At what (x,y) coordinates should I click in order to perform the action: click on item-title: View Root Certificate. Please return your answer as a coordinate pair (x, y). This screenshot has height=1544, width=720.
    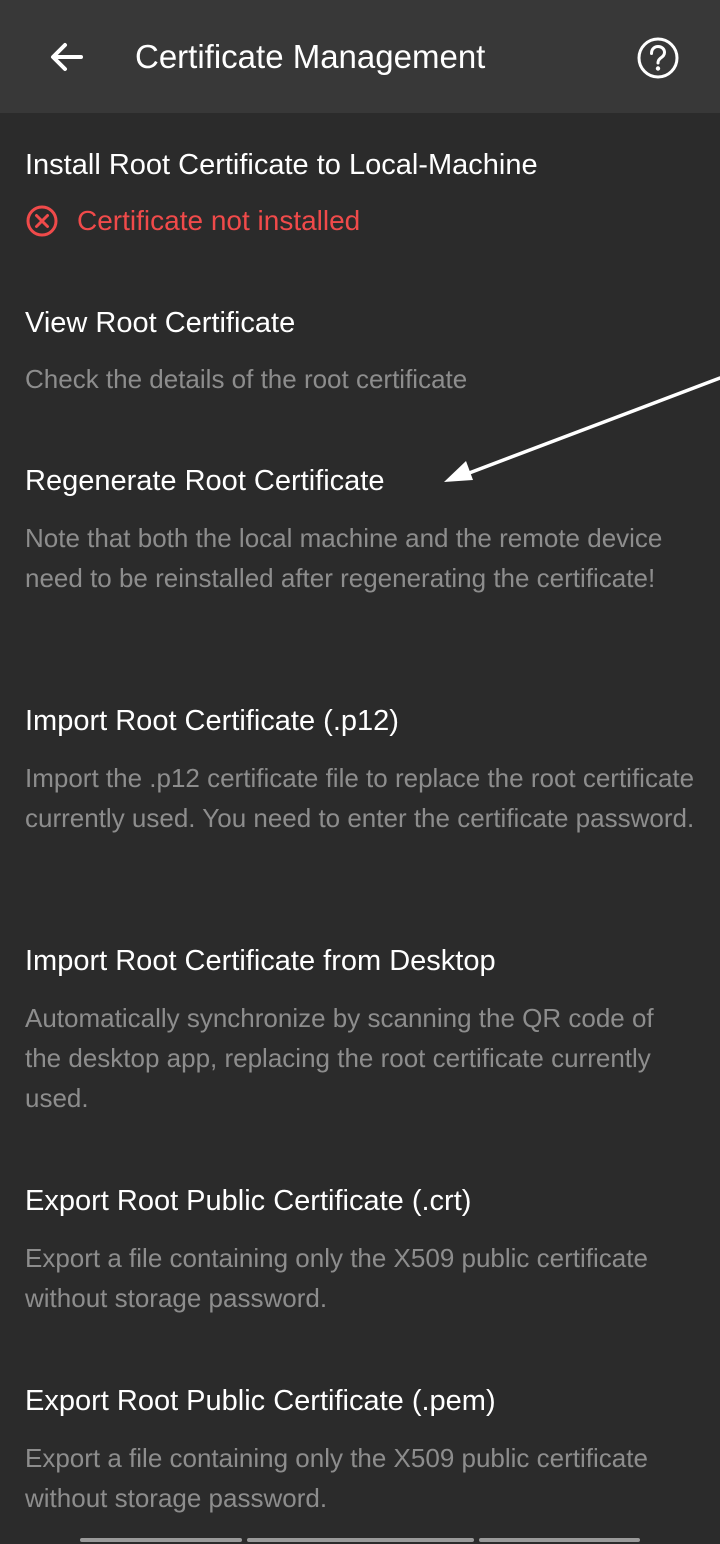
    Looking at the image, I should click on (160, 323).